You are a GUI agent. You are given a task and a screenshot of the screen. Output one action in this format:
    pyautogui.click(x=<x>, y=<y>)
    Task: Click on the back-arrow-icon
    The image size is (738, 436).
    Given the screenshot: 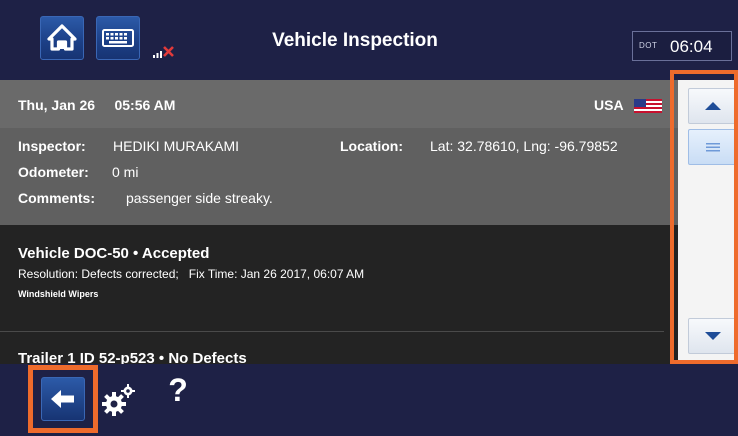 What is the action you would take?
    pyautogui.click(x=62, y=399)
    